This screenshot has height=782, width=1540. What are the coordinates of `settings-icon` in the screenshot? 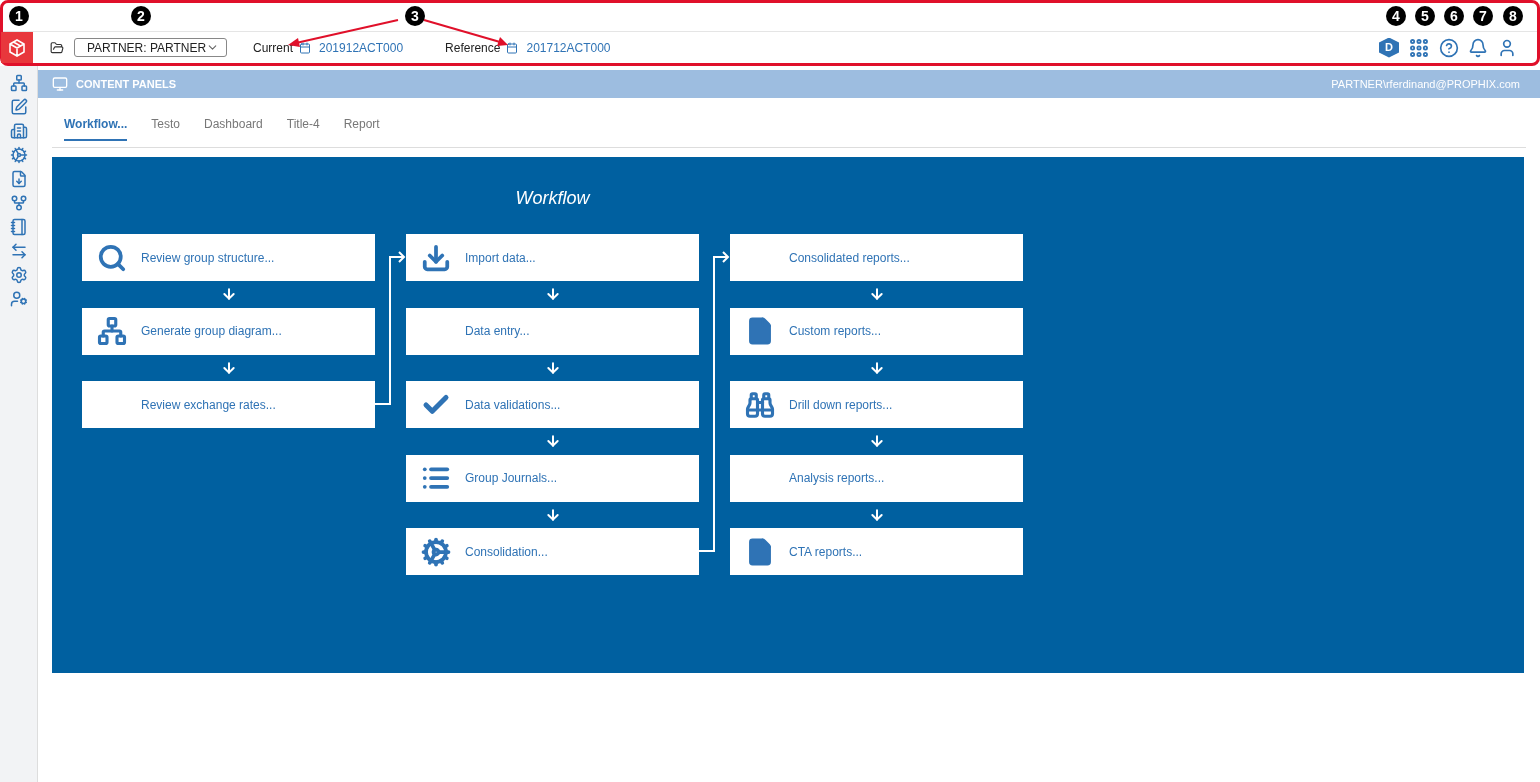 It's located at (18, 275).